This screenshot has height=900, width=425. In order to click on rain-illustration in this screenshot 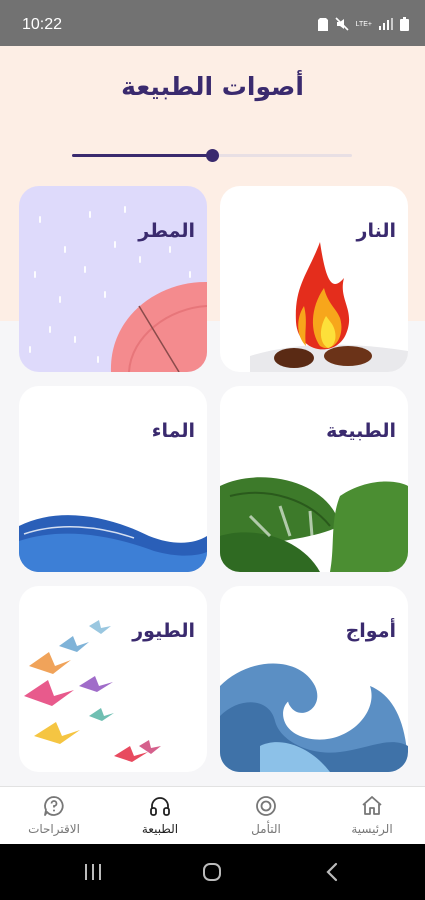, I will do `click(118, 289)`.